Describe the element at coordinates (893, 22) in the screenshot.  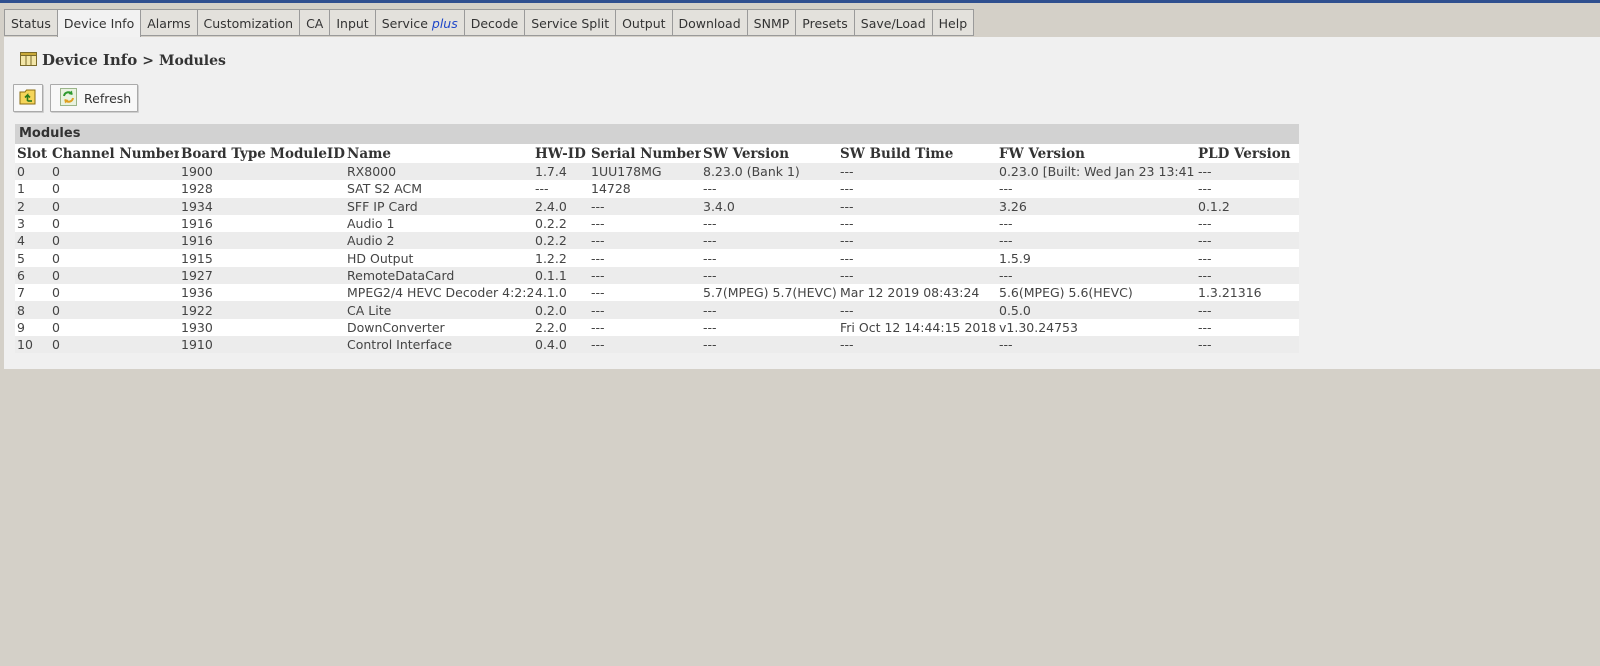
I see `tab-save-load: Save/Load` at that location.